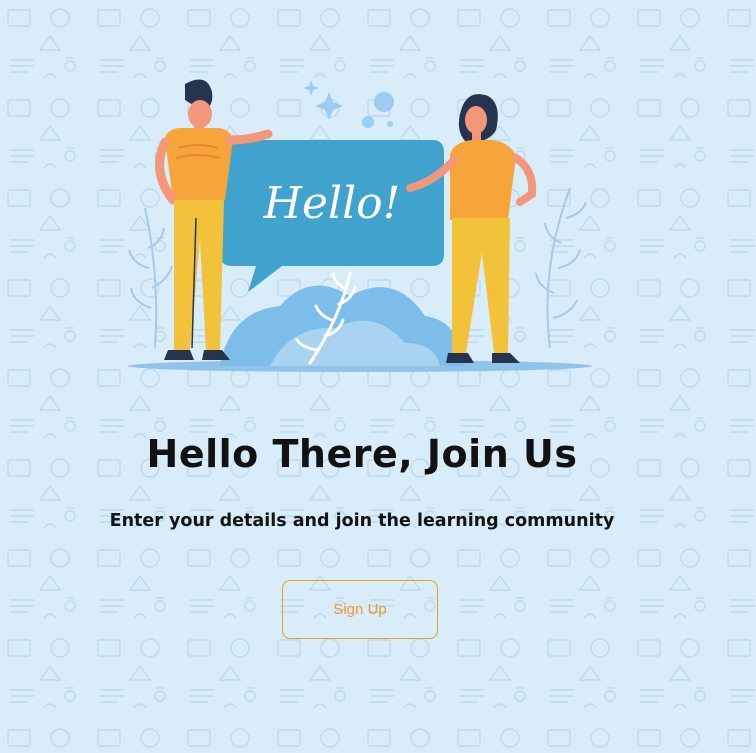 The image size is (756, 753). What do you see at coordinates (362, 454) in the screenshot?
I see `page-title: Hello There, Join Us` at bounding box center [362, 454].